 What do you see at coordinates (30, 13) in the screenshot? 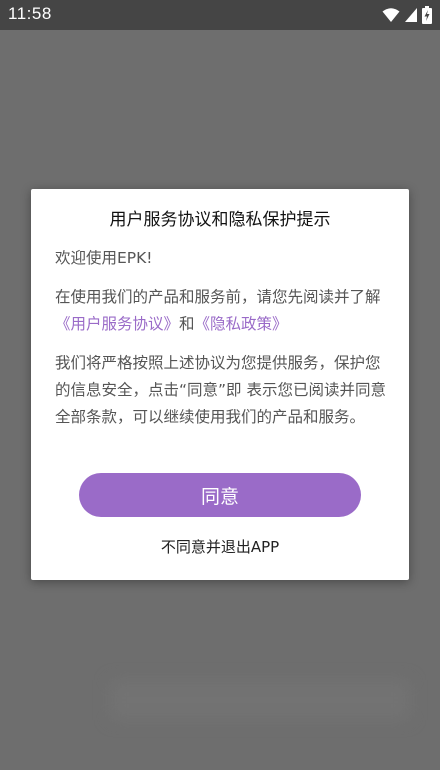
I see `status-time: 11:58` at bounding box center [30, 13].